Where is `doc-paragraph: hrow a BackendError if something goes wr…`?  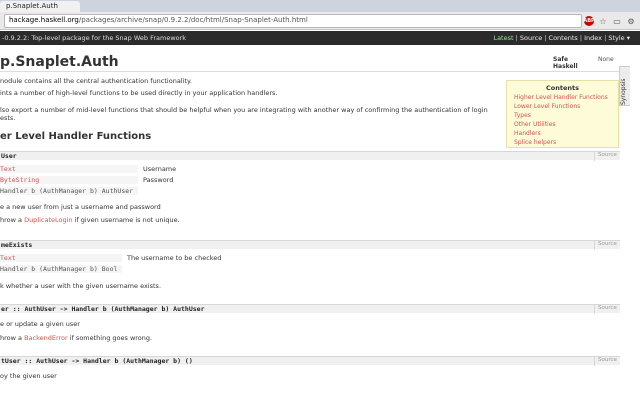
doc-paragraph: hrow a BackendError if something goes wr… is located at coordinates (76, 338).